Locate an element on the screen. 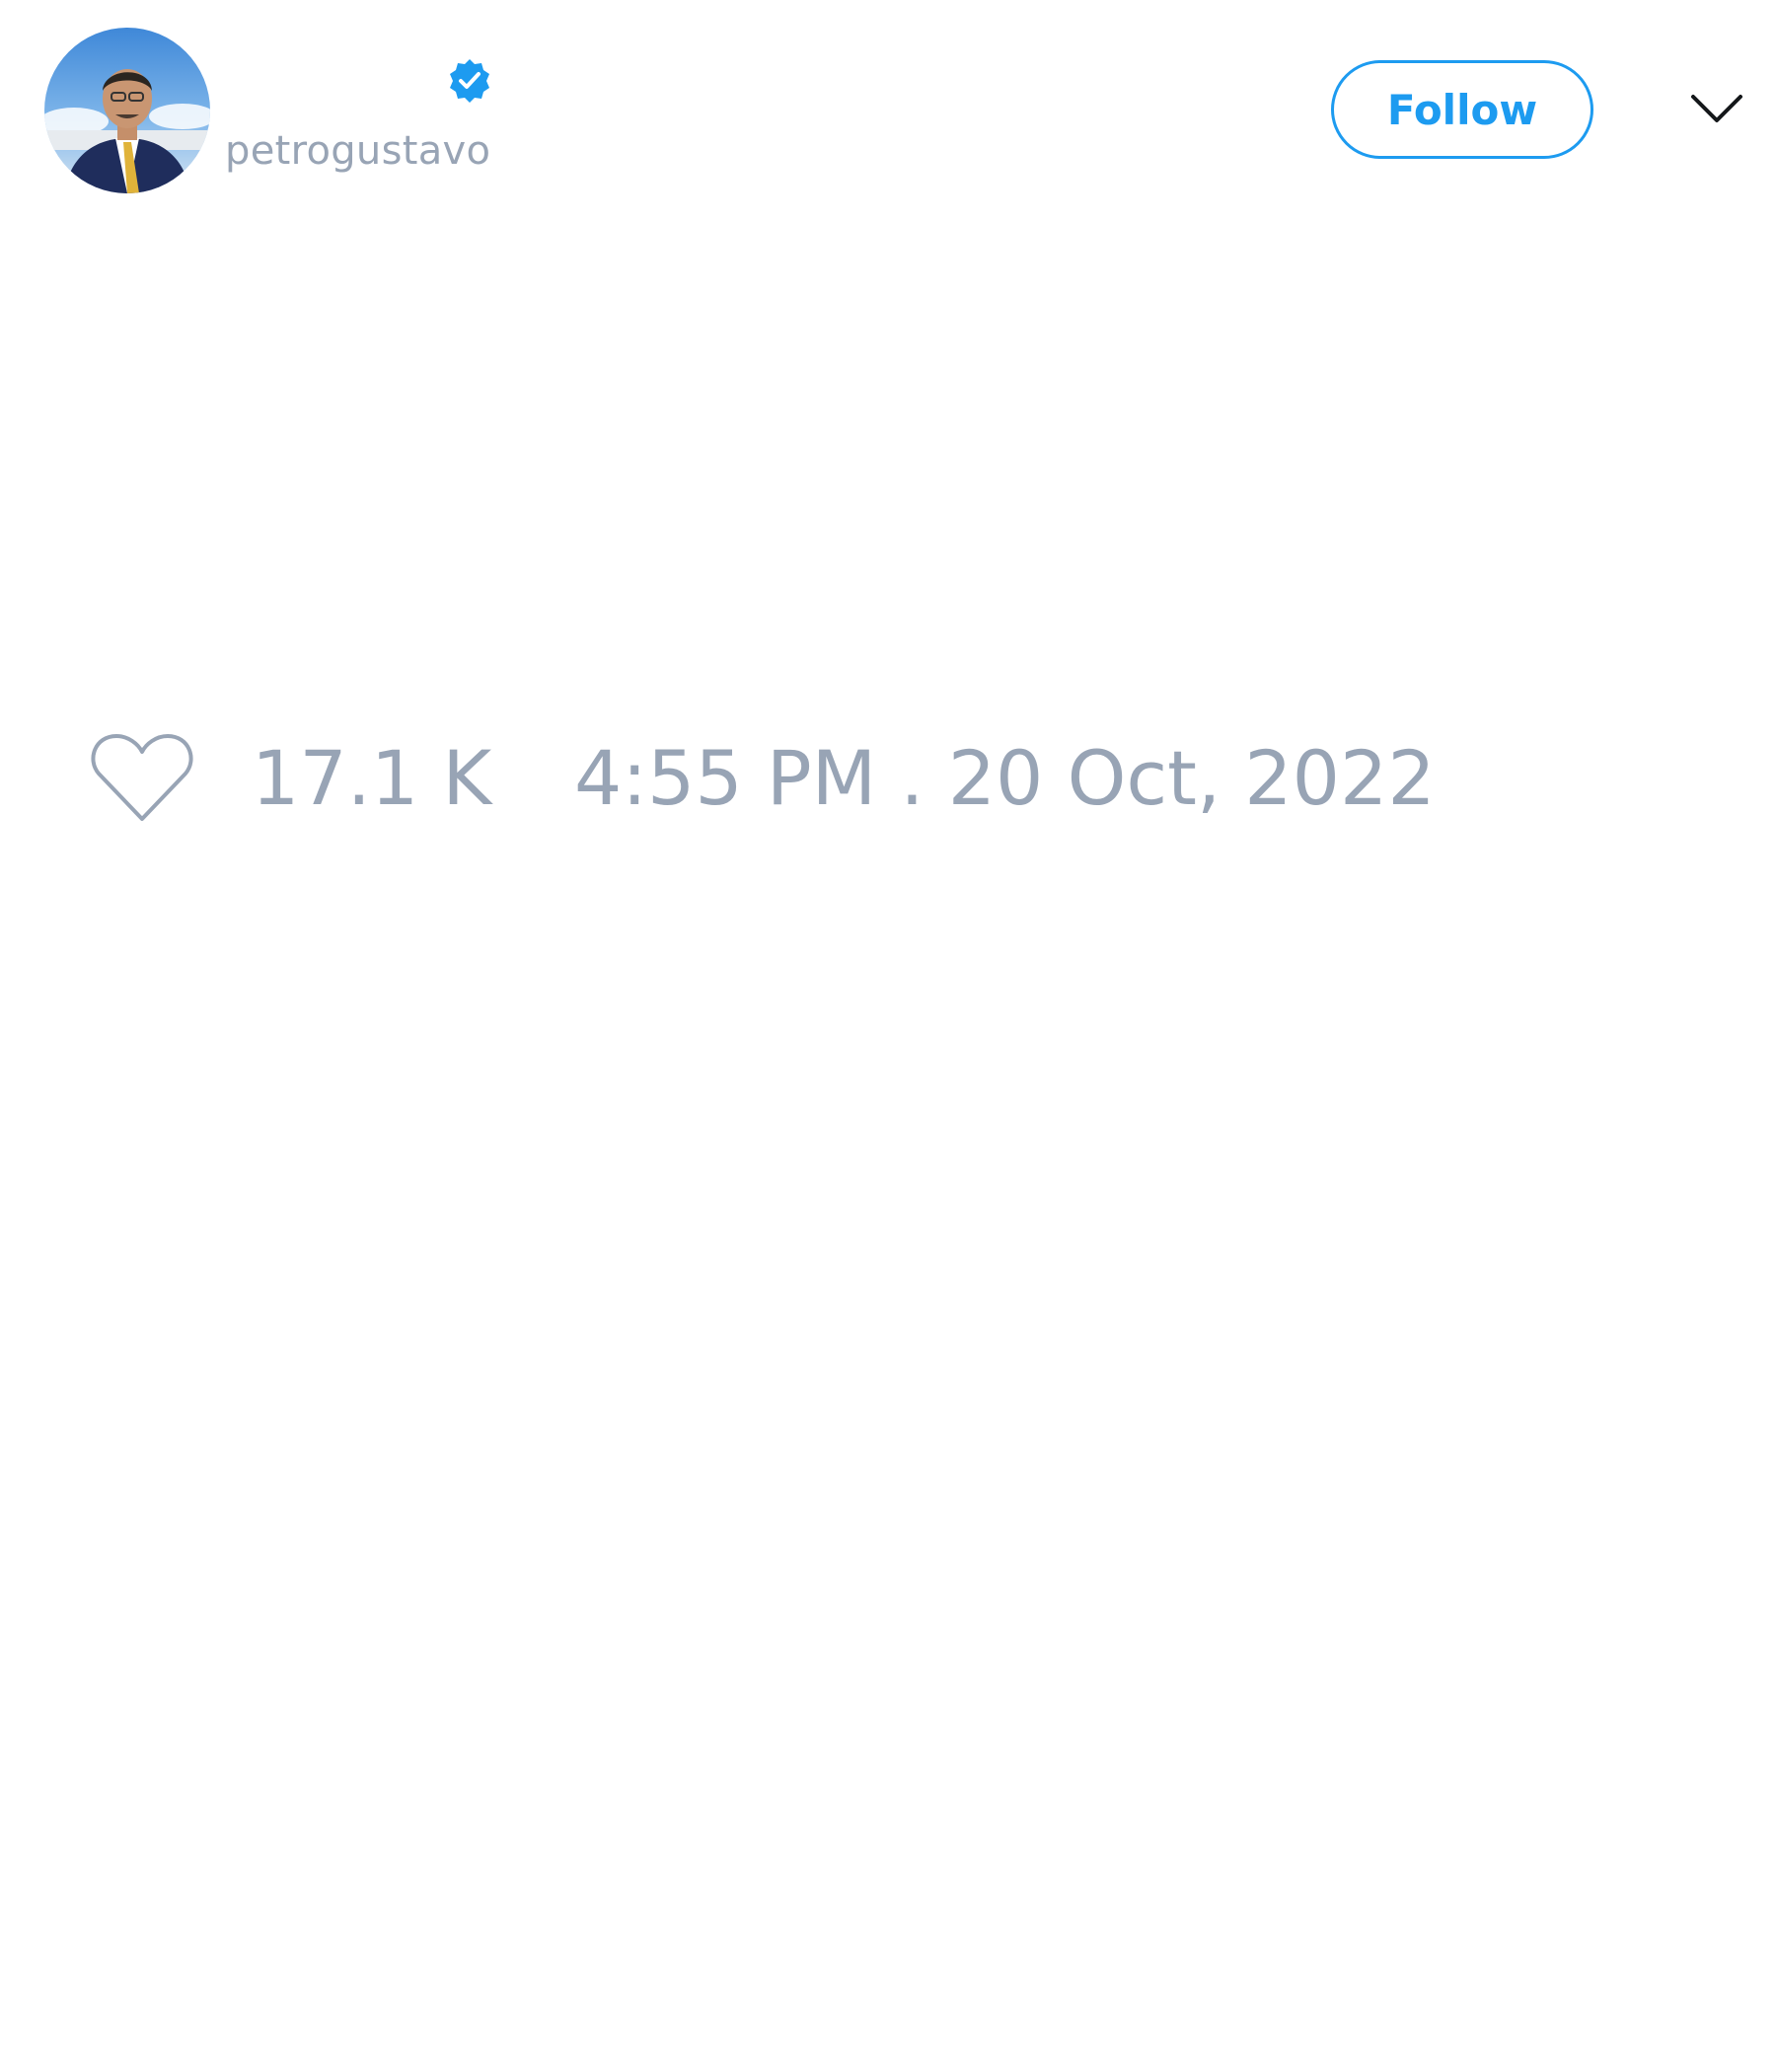 The width and height of the screenshot is (1776, 2072). avatar-photo is located at coordinates (127, 111).